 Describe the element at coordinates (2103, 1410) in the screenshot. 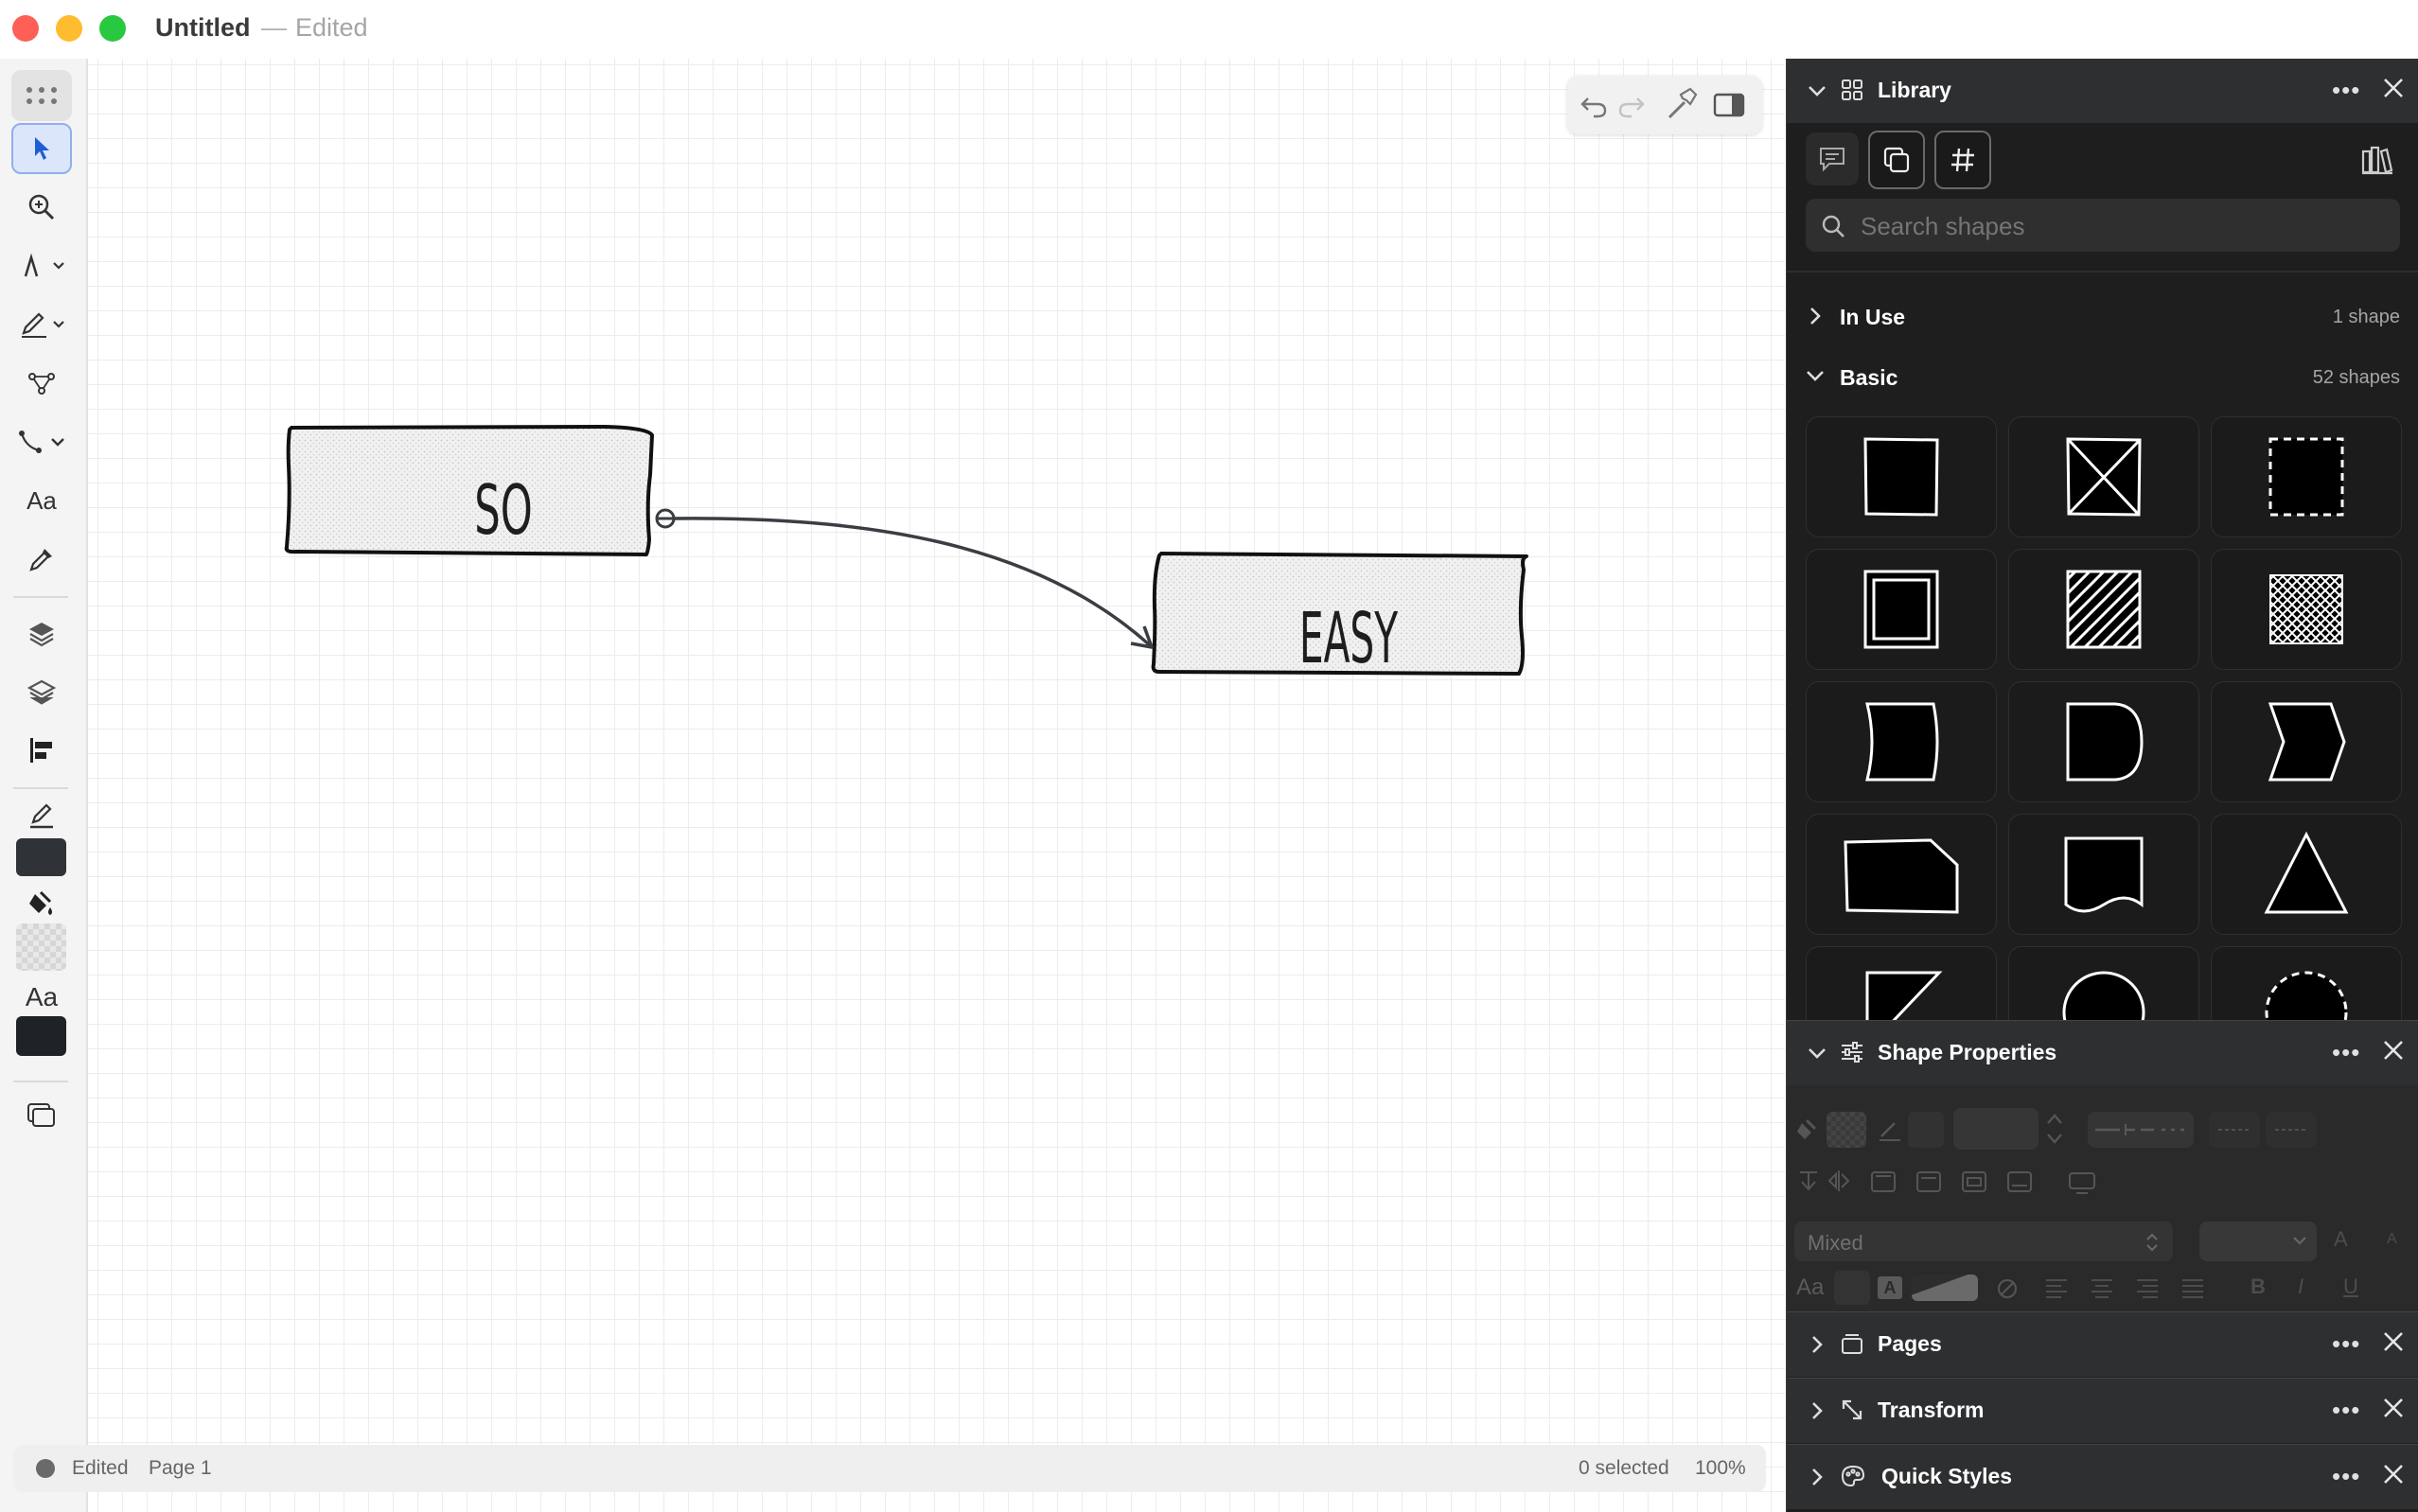

I see `transform-header: Transform •••` at that location.